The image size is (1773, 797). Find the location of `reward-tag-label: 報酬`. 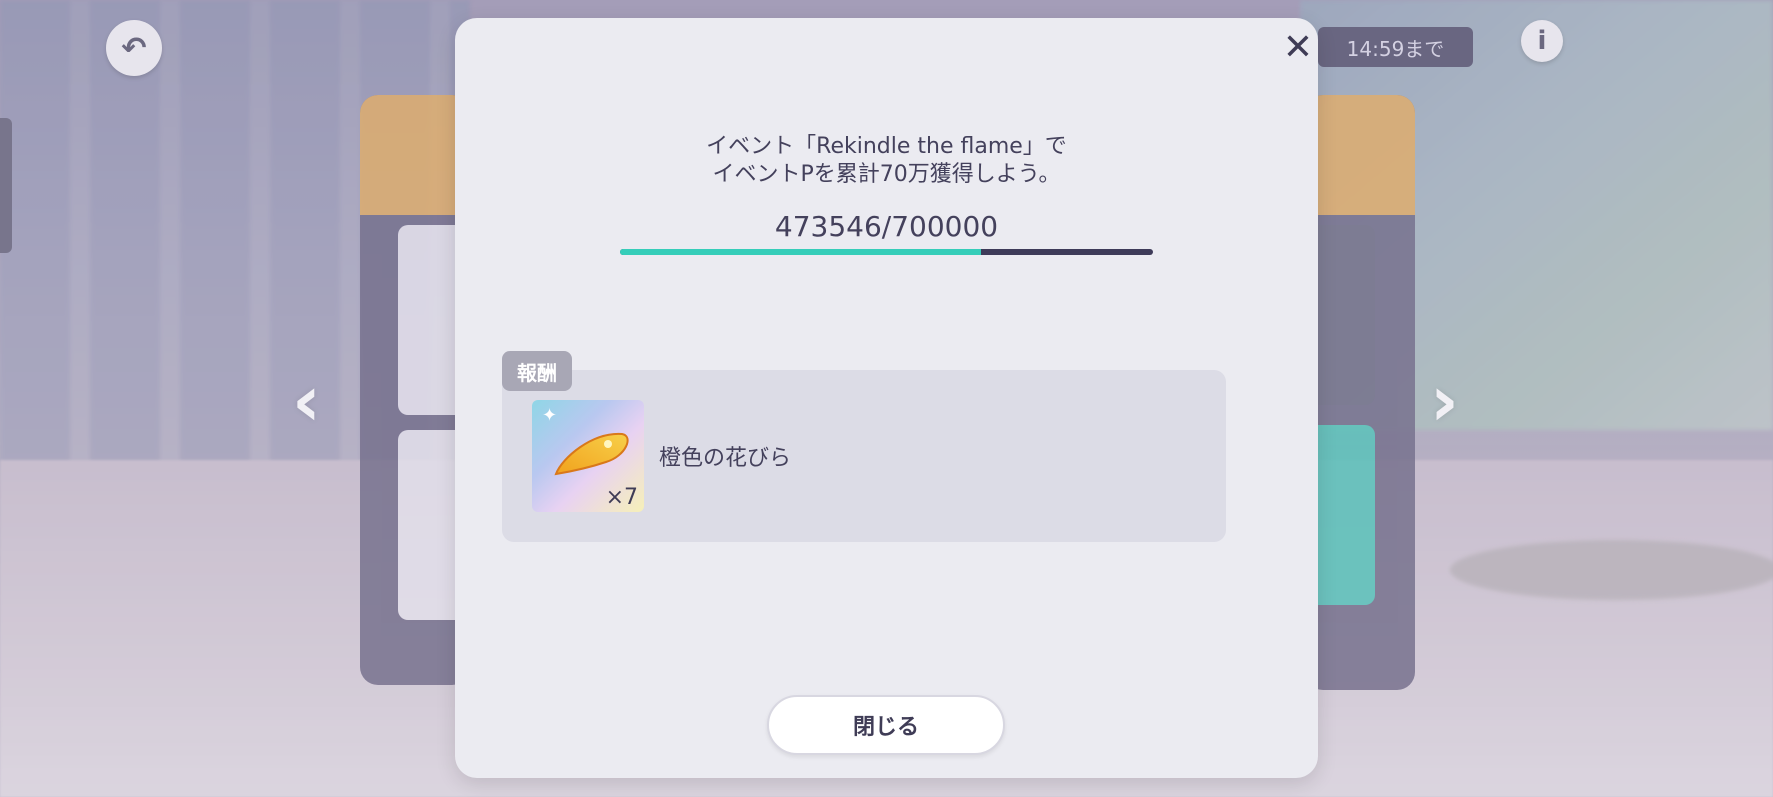

reward-tag-label: 報酬 is located at coordinates (537, 372).